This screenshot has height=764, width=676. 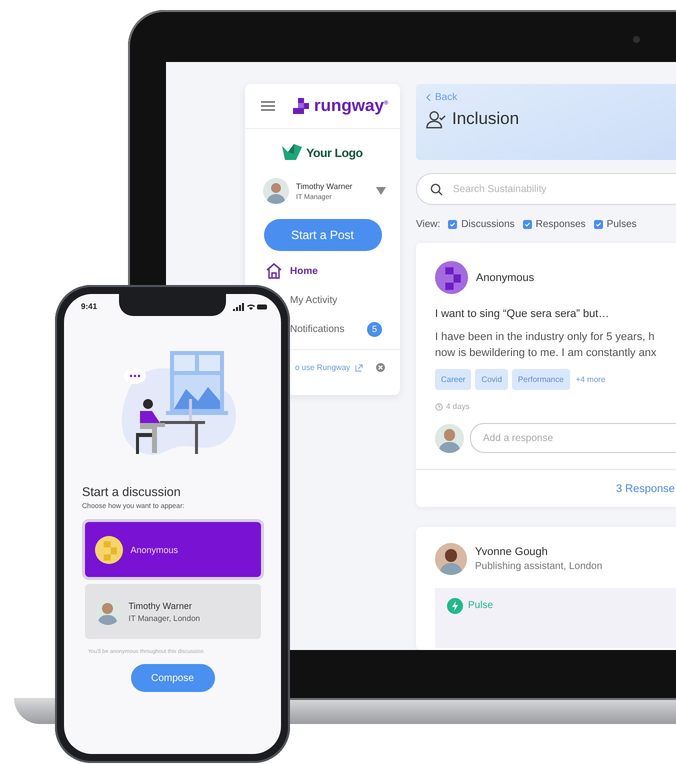 I want to click on tag: Covid, so click(x=491, y=379).